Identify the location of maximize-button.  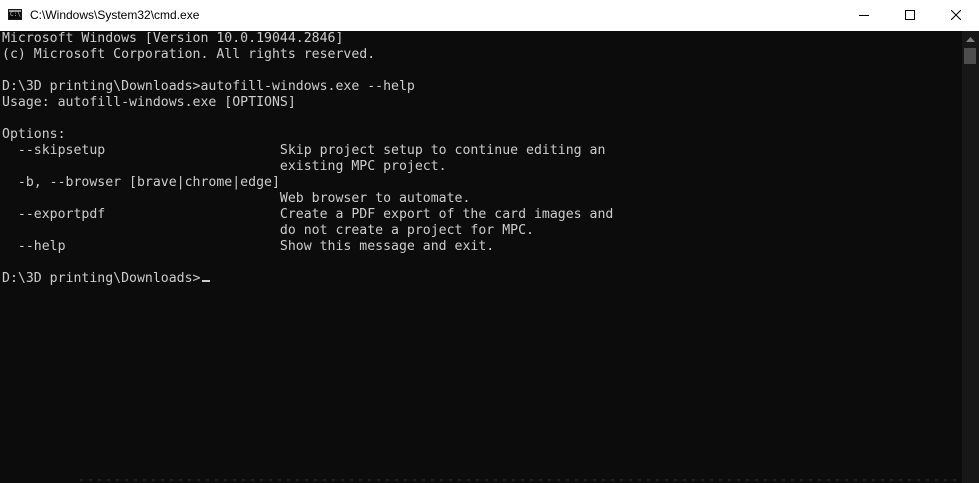
(910, 15).